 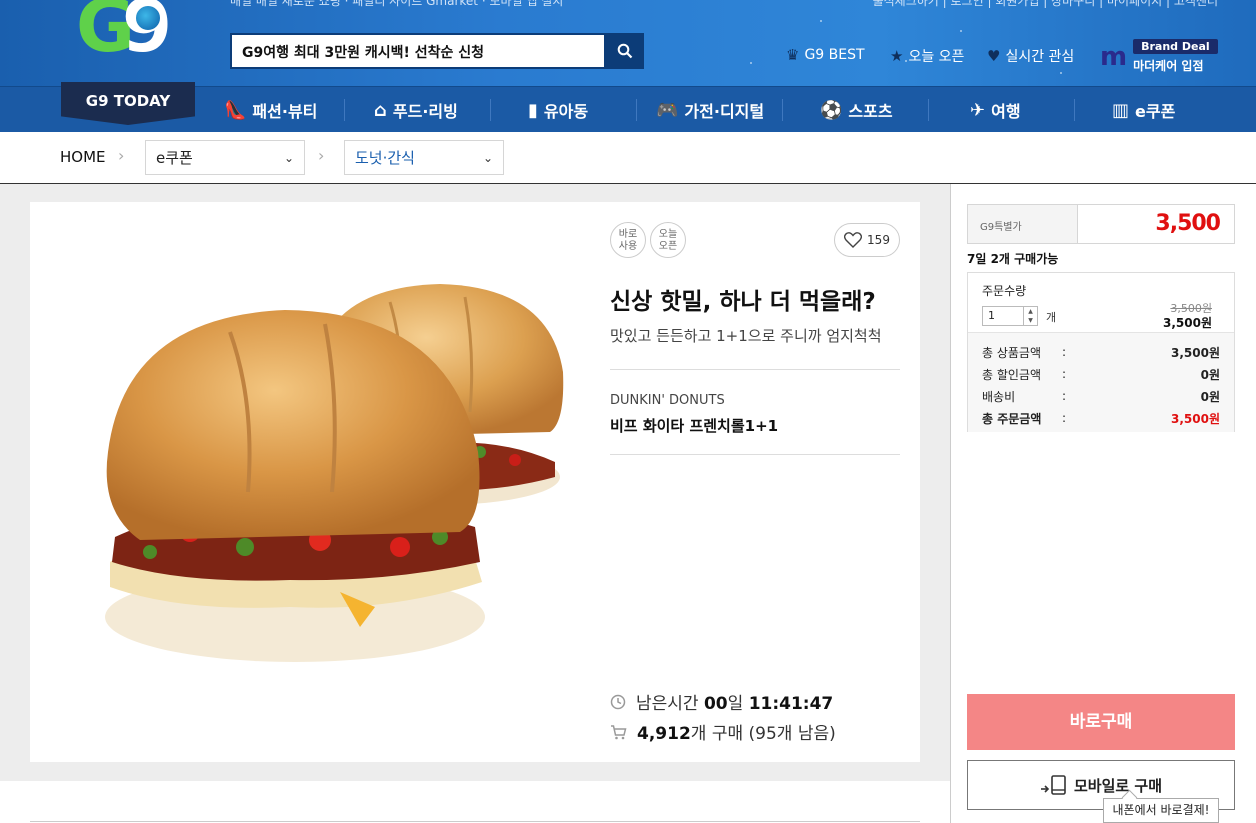 I want to click on globe-icon, so click(x=148, y=18).